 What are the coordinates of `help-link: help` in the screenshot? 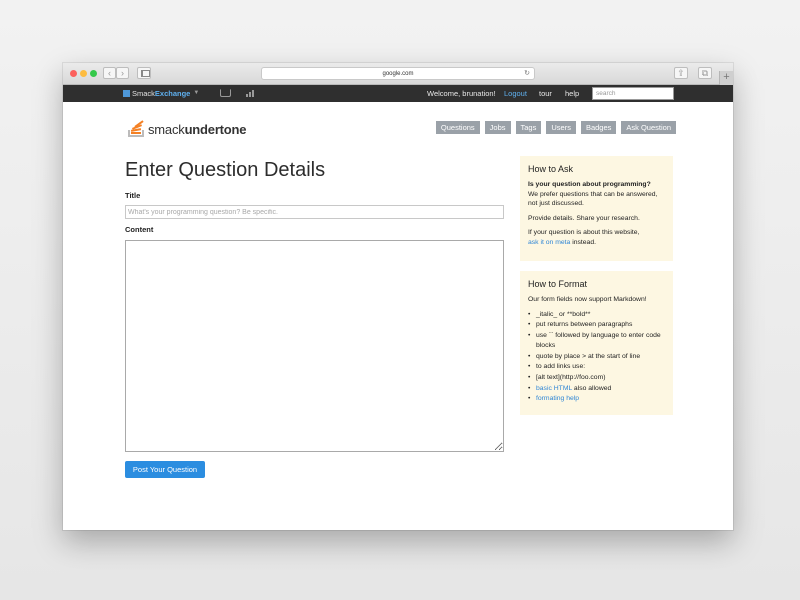 It's located at (572, 93).